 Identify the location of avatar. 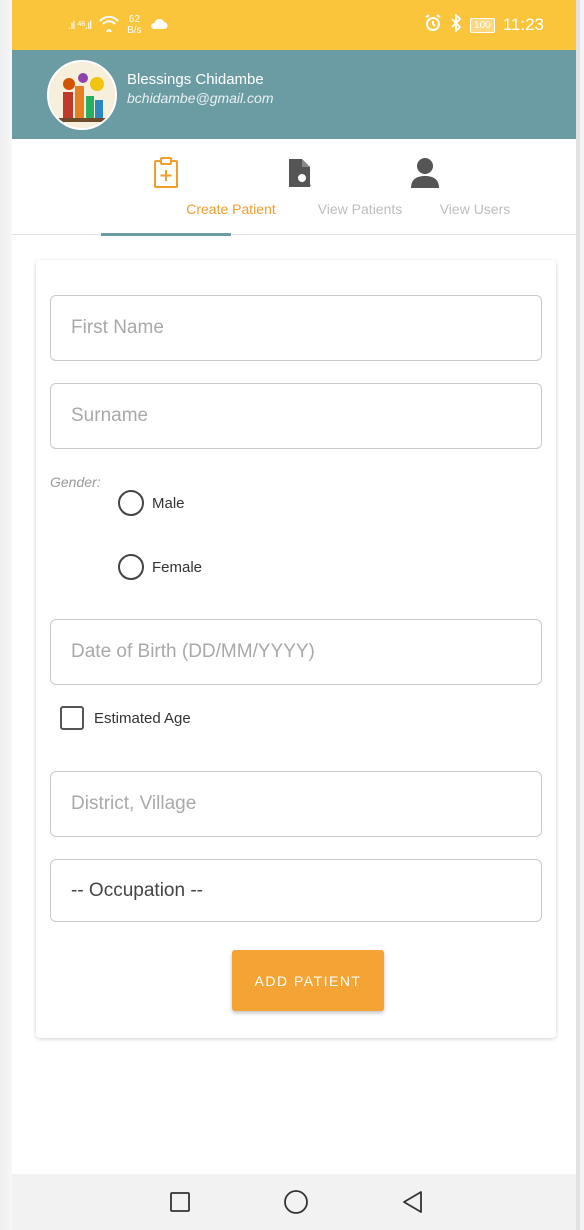
(82, 94).